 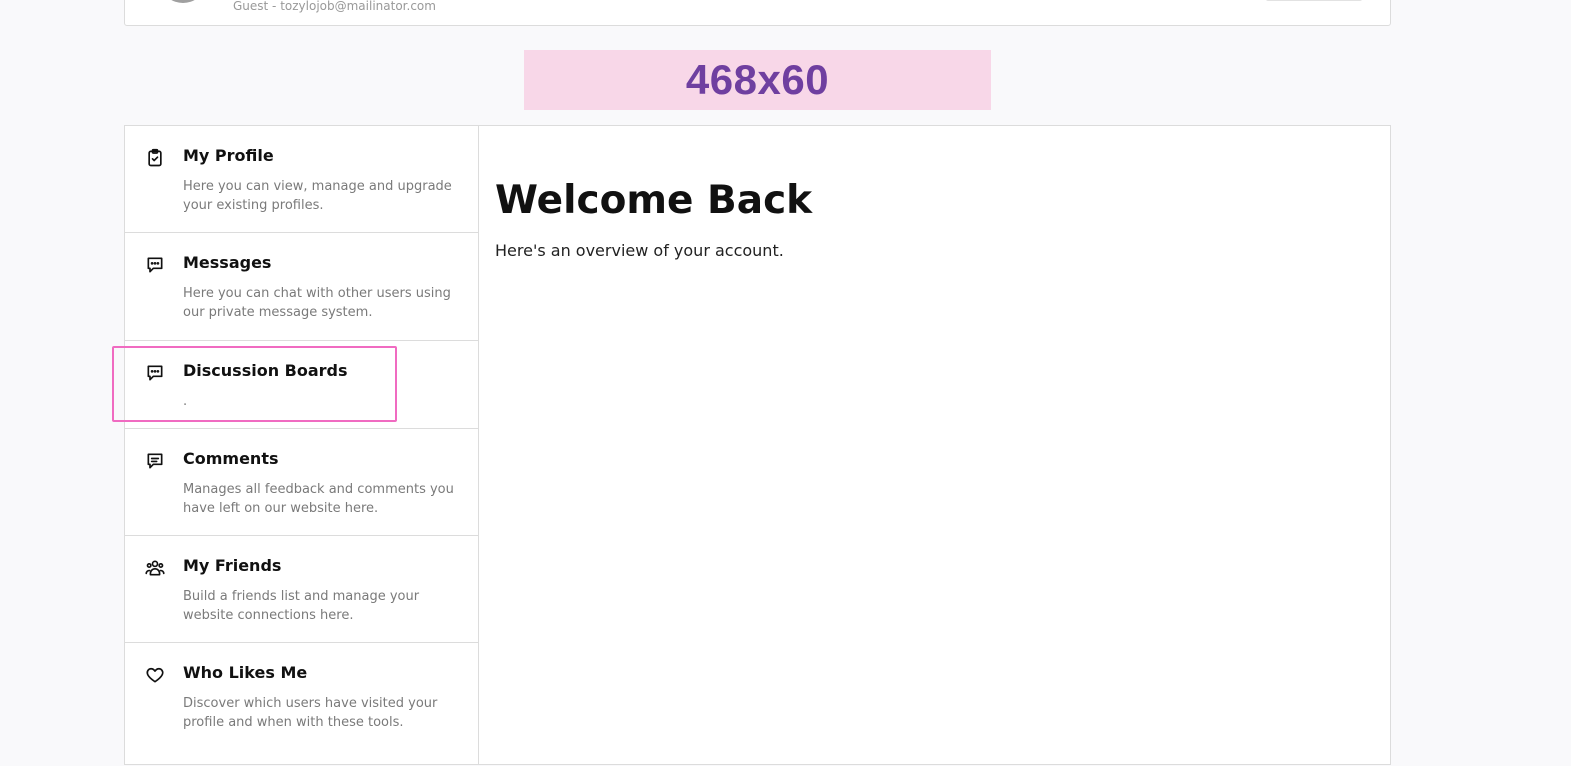 I want to click on account-header-card: Guest - tozylojob@mailinator.com, so click(x=757, y=13).